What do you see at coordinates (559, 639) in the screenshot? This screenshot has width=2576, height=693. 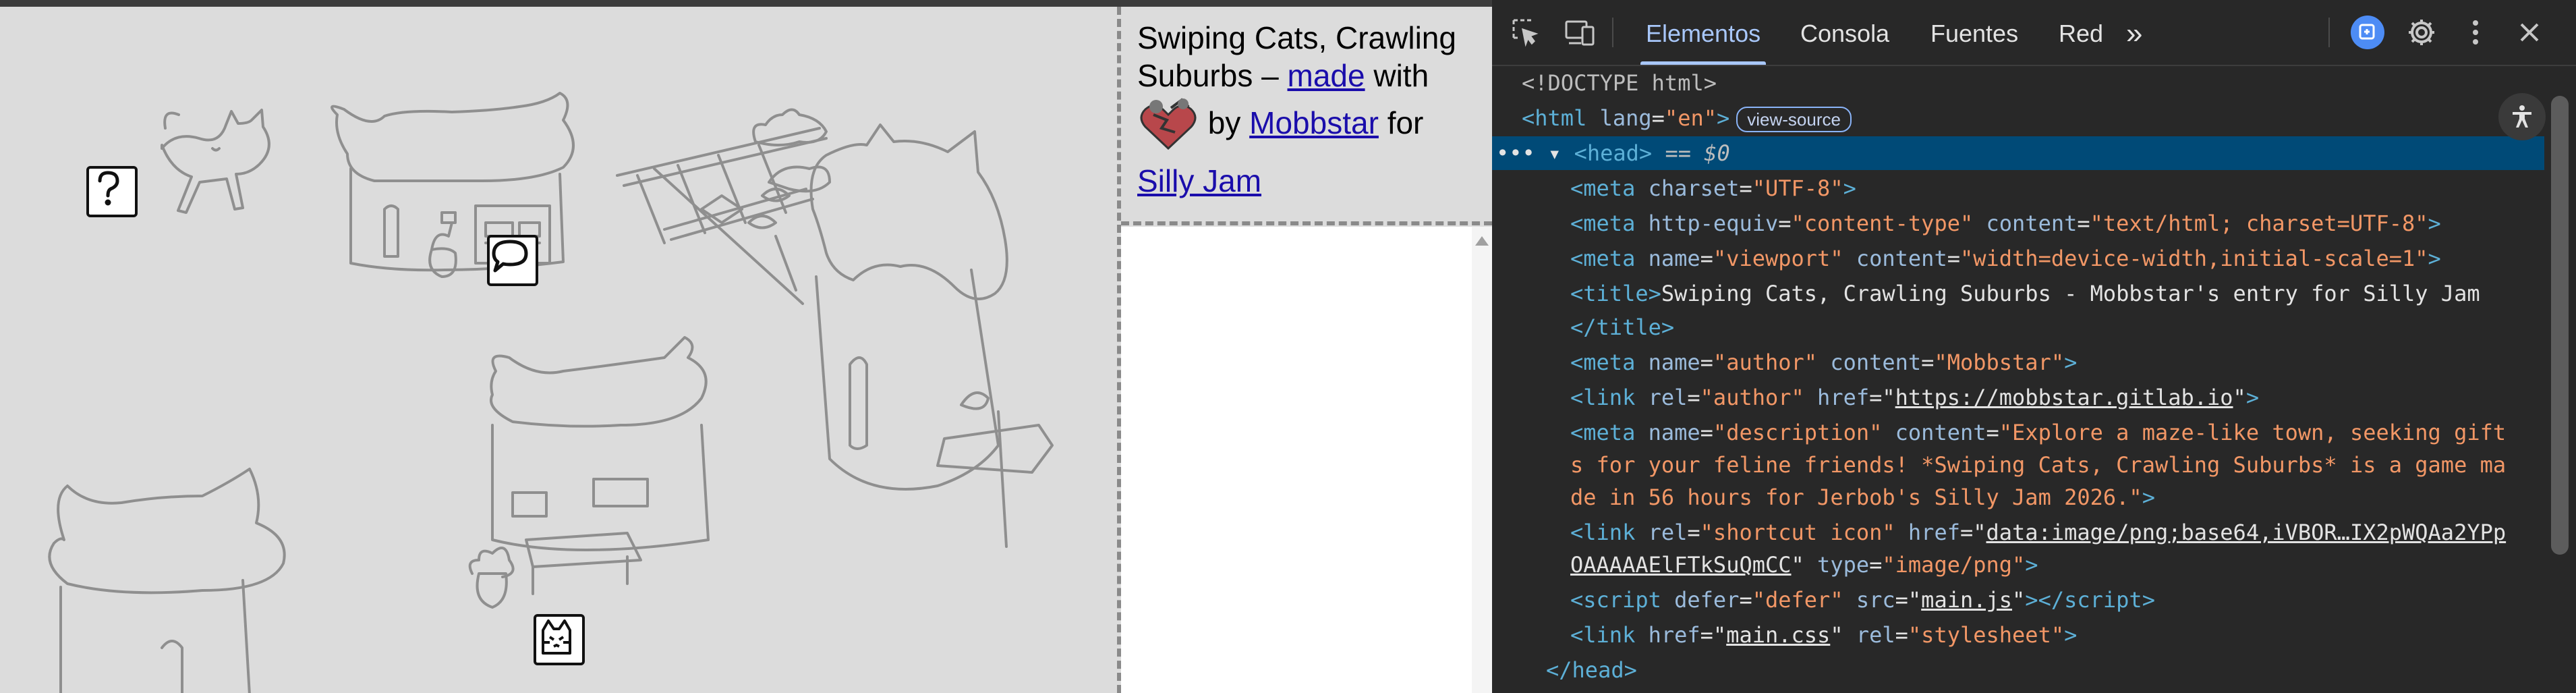 I see `cat-face-icon` at bounding box center [559, 639].